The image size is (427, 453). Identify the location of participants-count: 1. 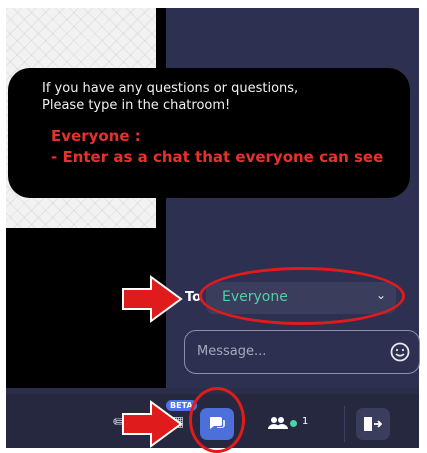
(305, 421).